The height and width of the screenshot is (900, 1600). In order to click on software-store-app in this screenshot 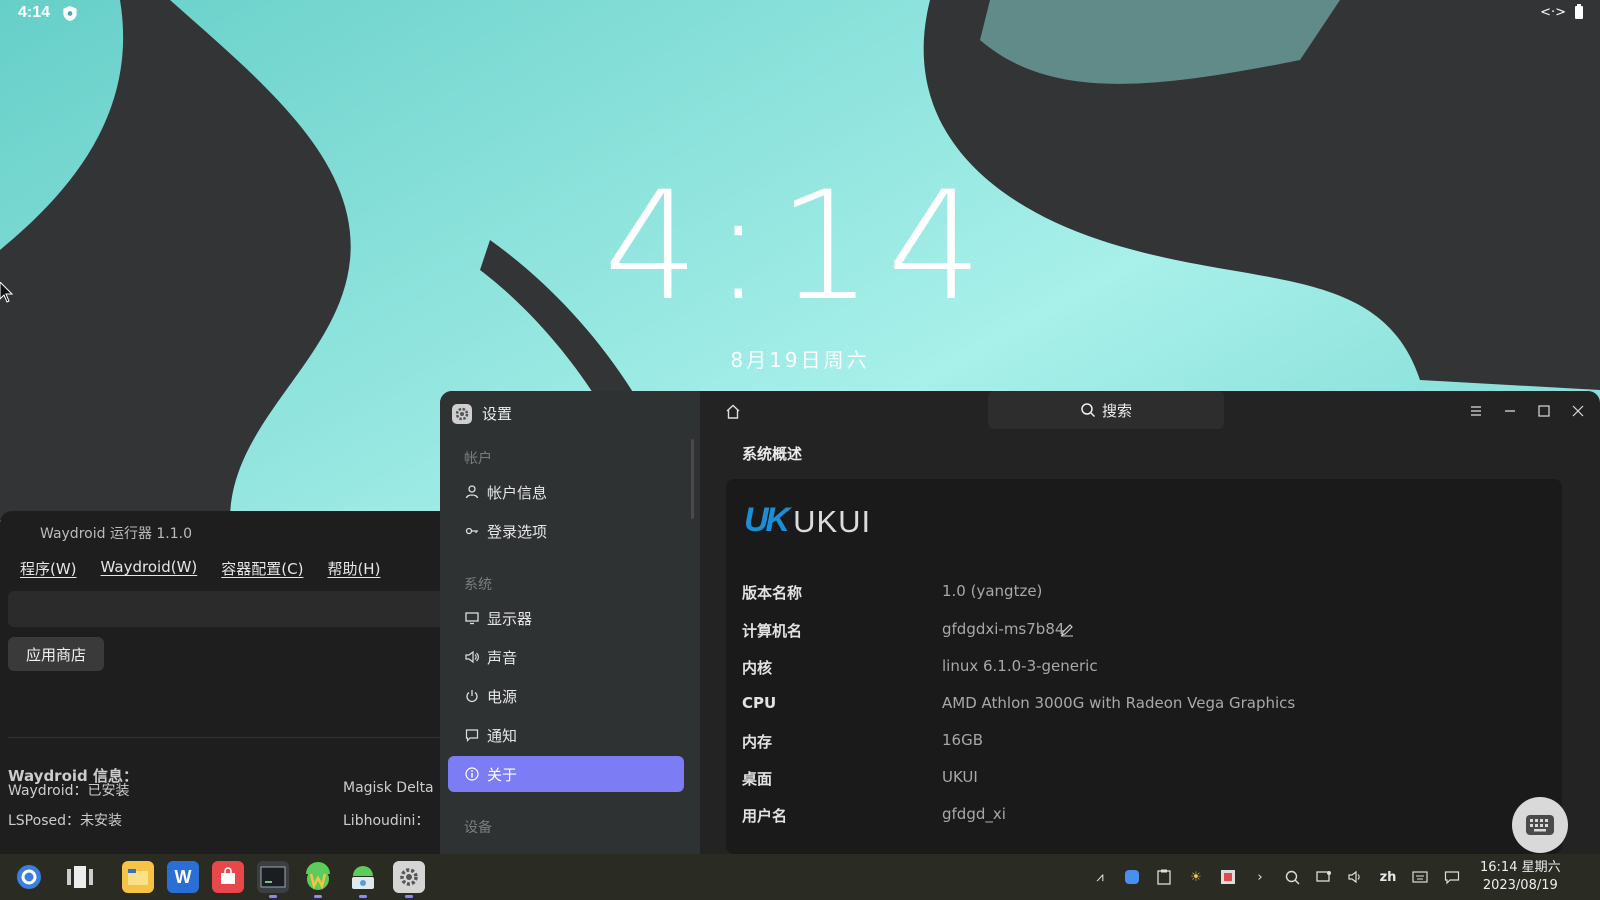, I will do `click(228, 877)`.